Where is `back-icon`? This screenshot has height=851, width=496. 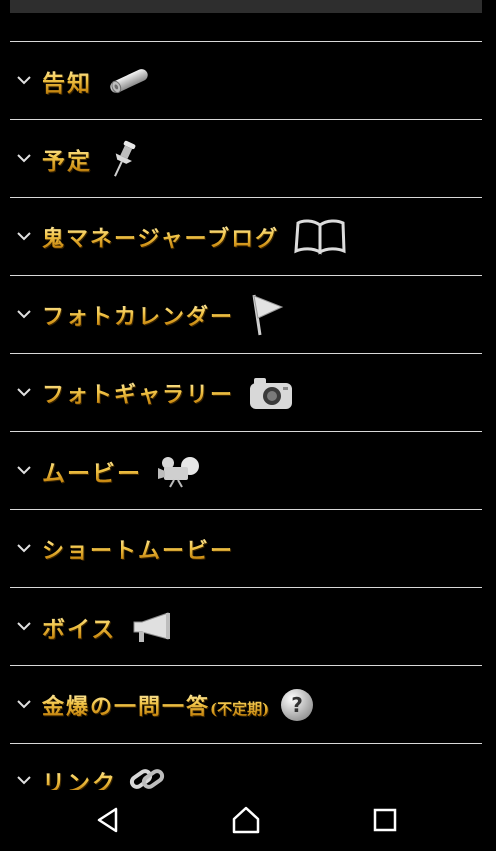
back-icon is located at coordinates (108, 820).